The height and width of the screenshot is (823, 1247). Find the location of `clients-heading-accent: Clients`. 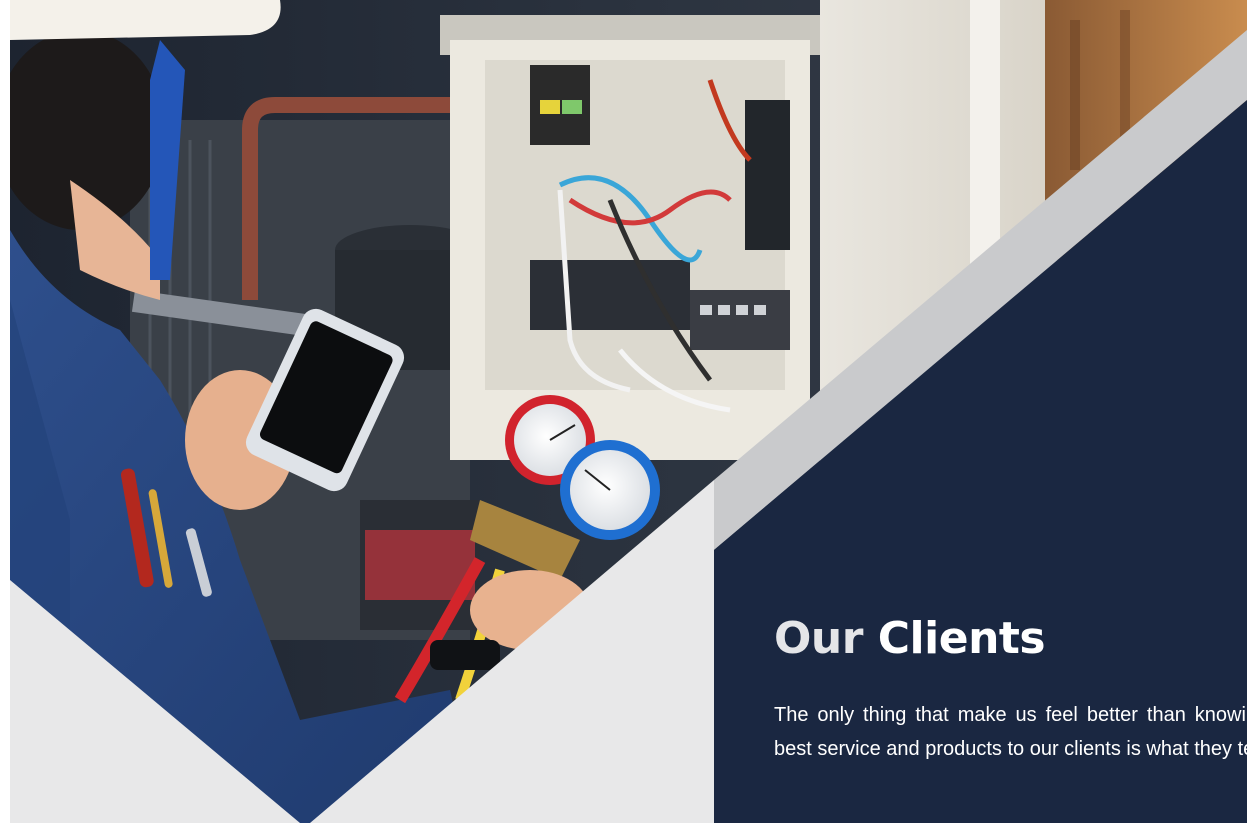

clients-heading-accent: Clients is located at coordinates (961, 638).